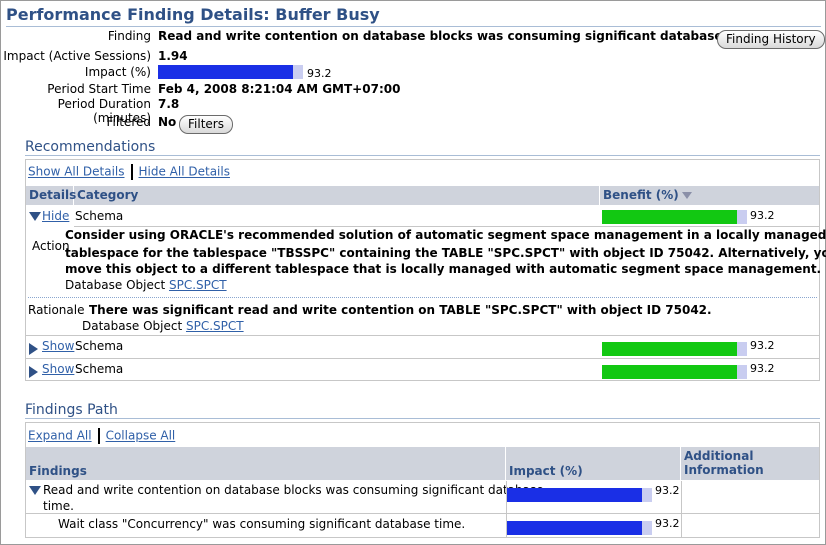 The width and height of the screenshot is (826, 545). Describe the element at coordinates (422, 216) in the screenshot. I see `recommendation-row: Hide Schema 93.2` at that location.